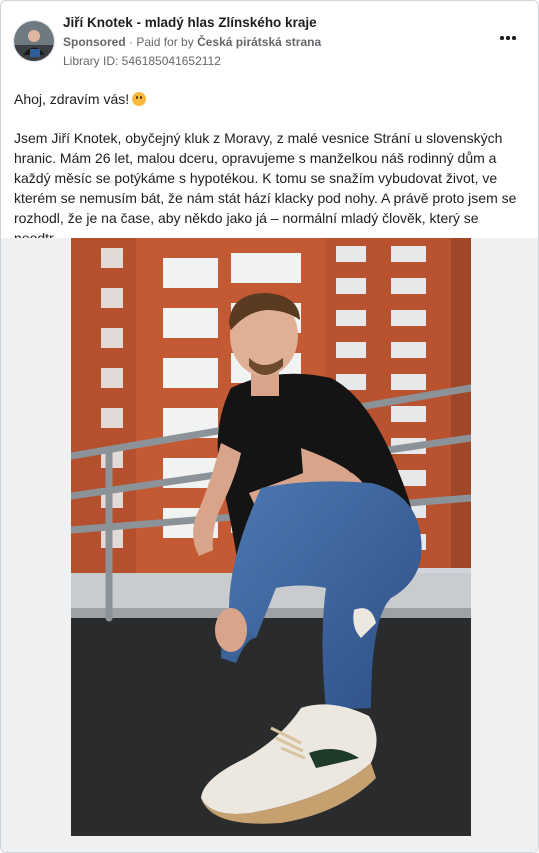 This screenshot has height=853, width=539. What do you see at coordinates (508, 38) in the screenshot?
I see `ellipsis-icon` at bounding box center [508, 38].